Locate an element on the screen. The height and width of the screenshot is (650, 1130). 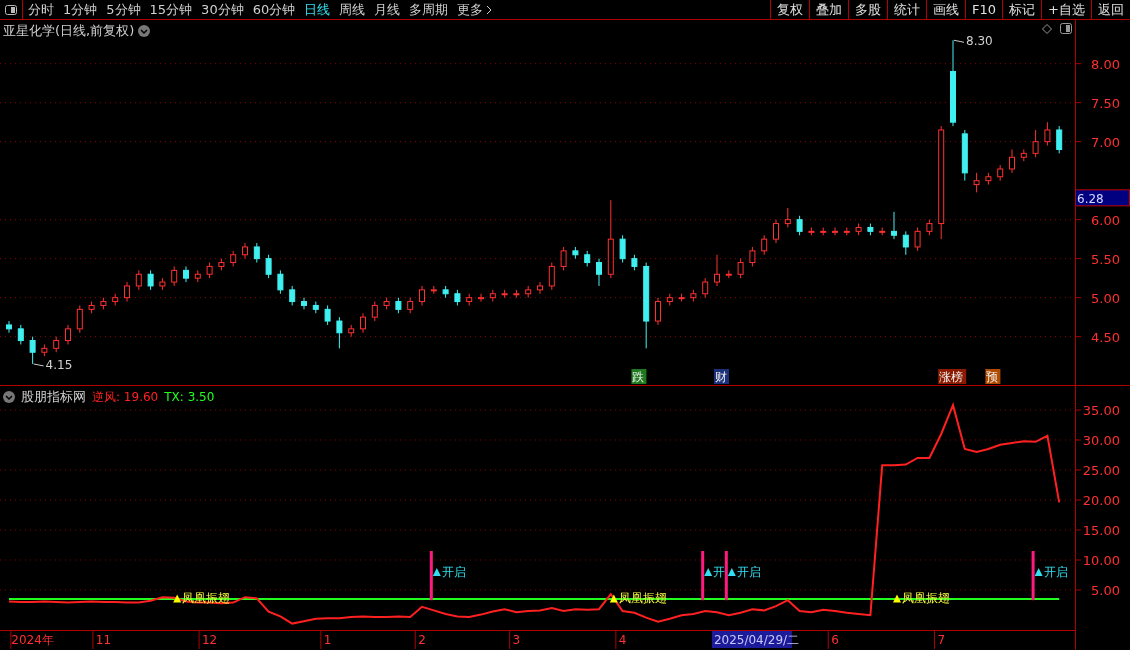
legend-reading: TX: 3.50 is located at coordinates (189, 397).